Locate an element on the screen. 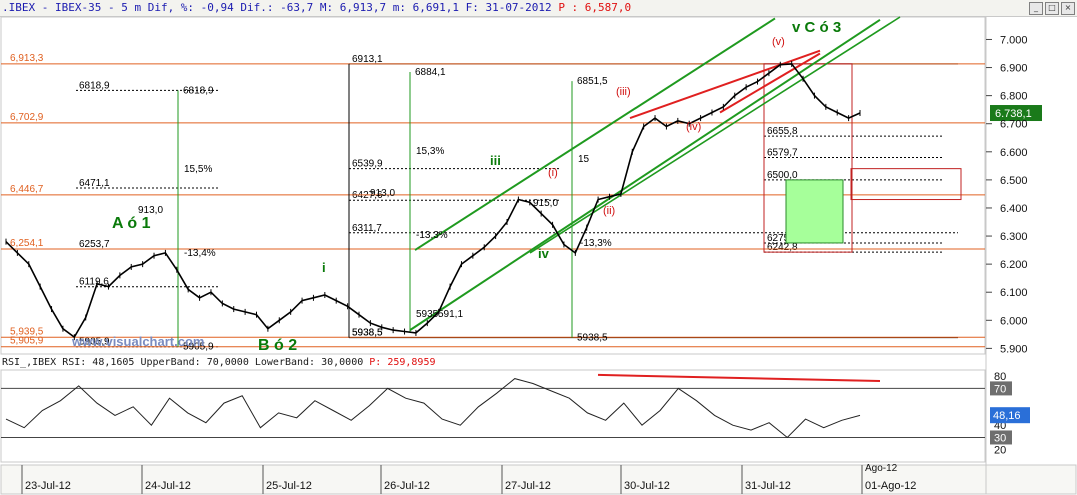  time-axis-label: 30-Jul-12 is located at coordinates (647, 486).